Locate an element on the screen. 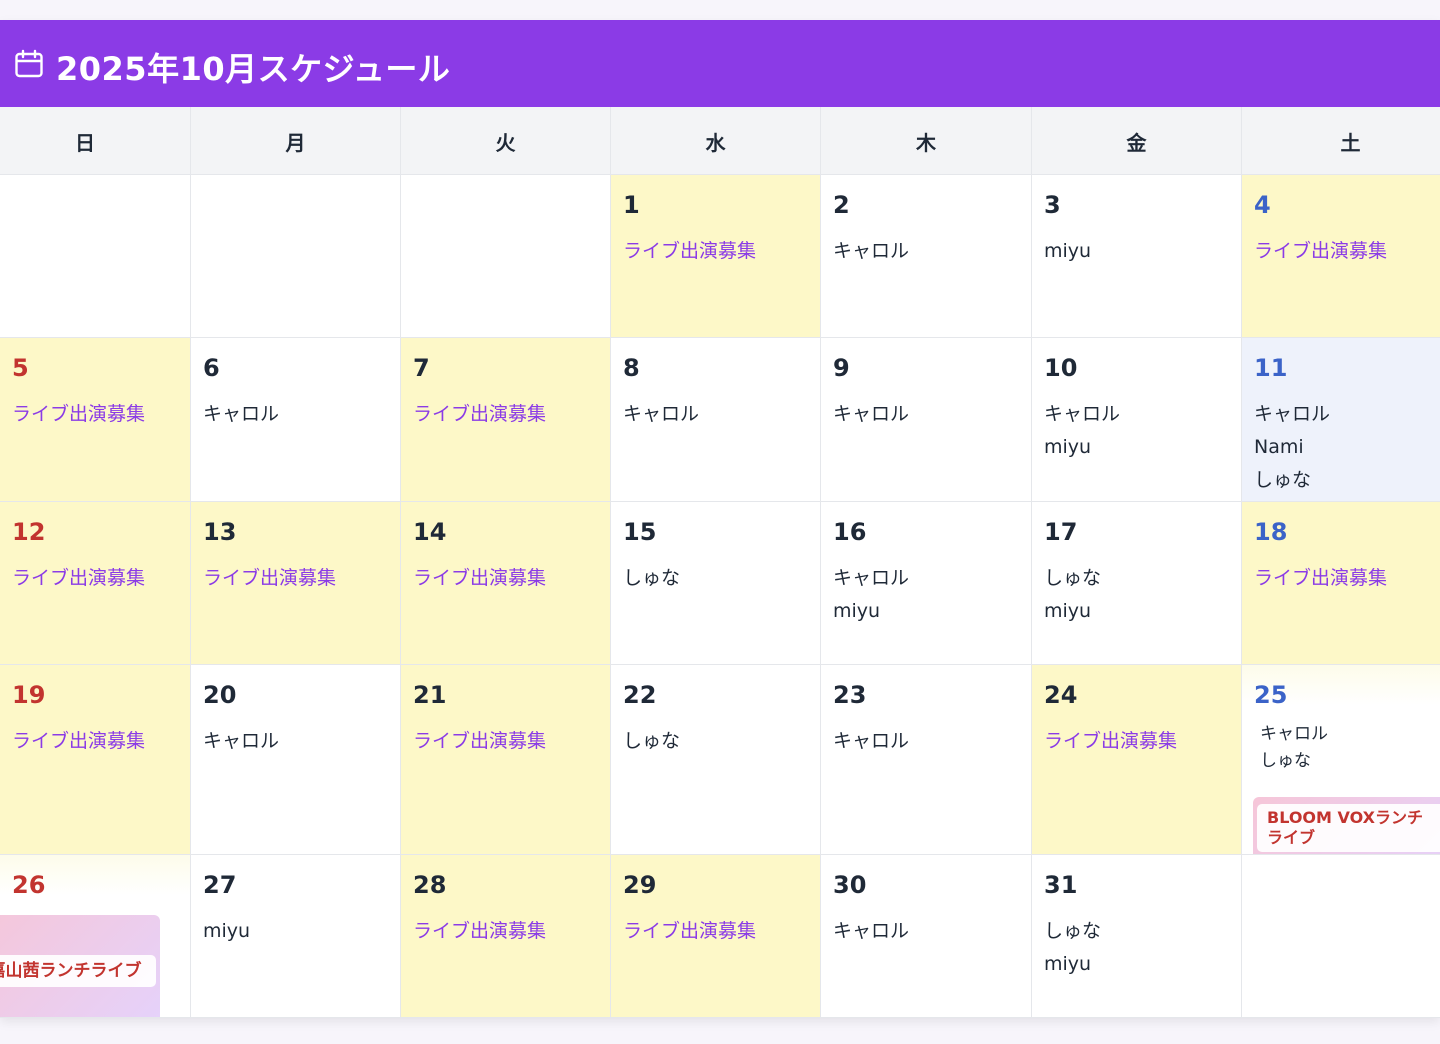  day-cell-7: 7 ライブ出演募集 is located at coordinates (506, 420).